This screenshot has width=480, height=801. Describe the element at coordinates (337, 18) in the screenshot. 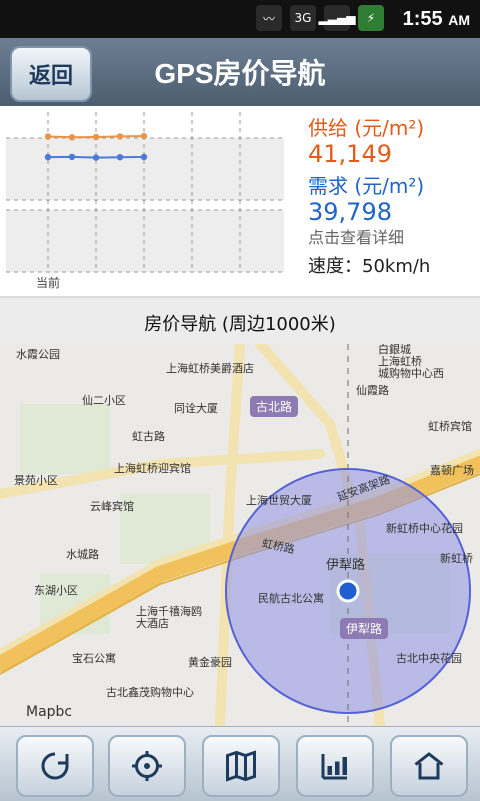

I see `signal-icon: ▂▃▄▅` at that location.